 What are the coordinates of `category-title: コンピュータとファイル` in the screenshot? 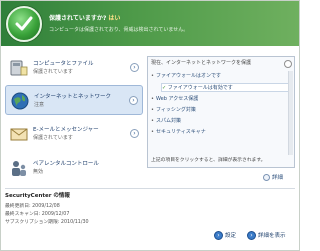 It's located at (63, 64).